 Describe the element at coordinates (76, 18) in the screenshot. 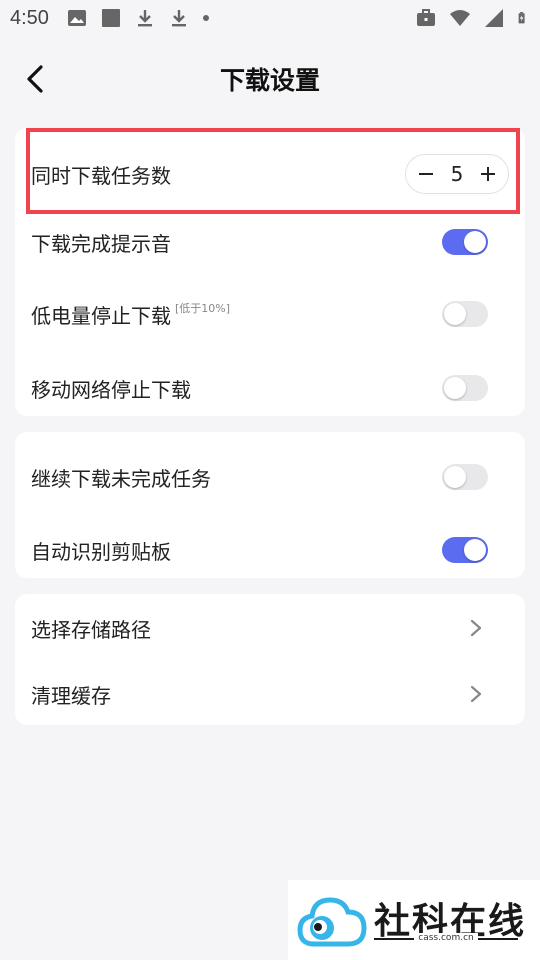

I see `image-icon` at that location.